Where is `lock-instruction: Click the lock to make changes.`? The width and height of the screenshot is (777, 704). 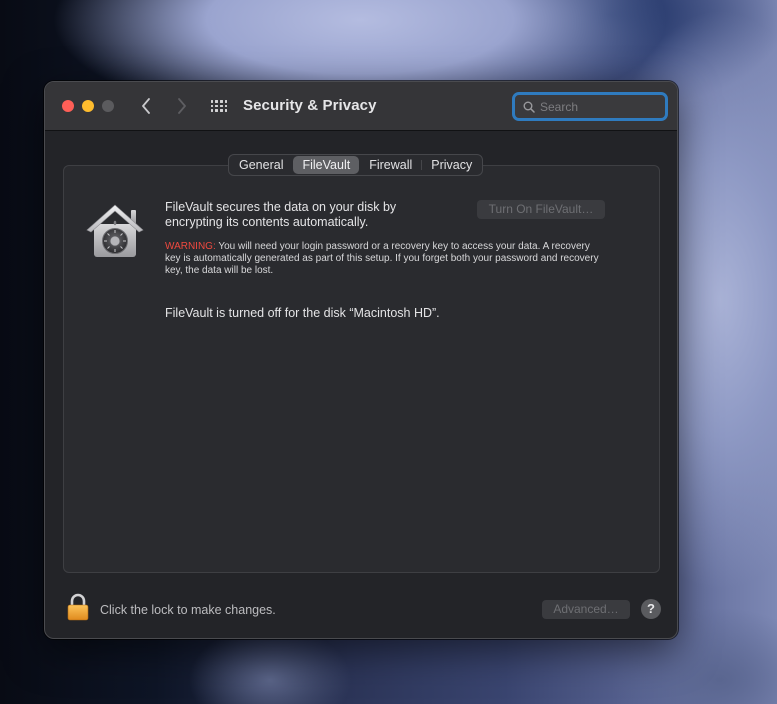
lock-instruction: Click the lock to make changes. is located at coordinates (188, 610).